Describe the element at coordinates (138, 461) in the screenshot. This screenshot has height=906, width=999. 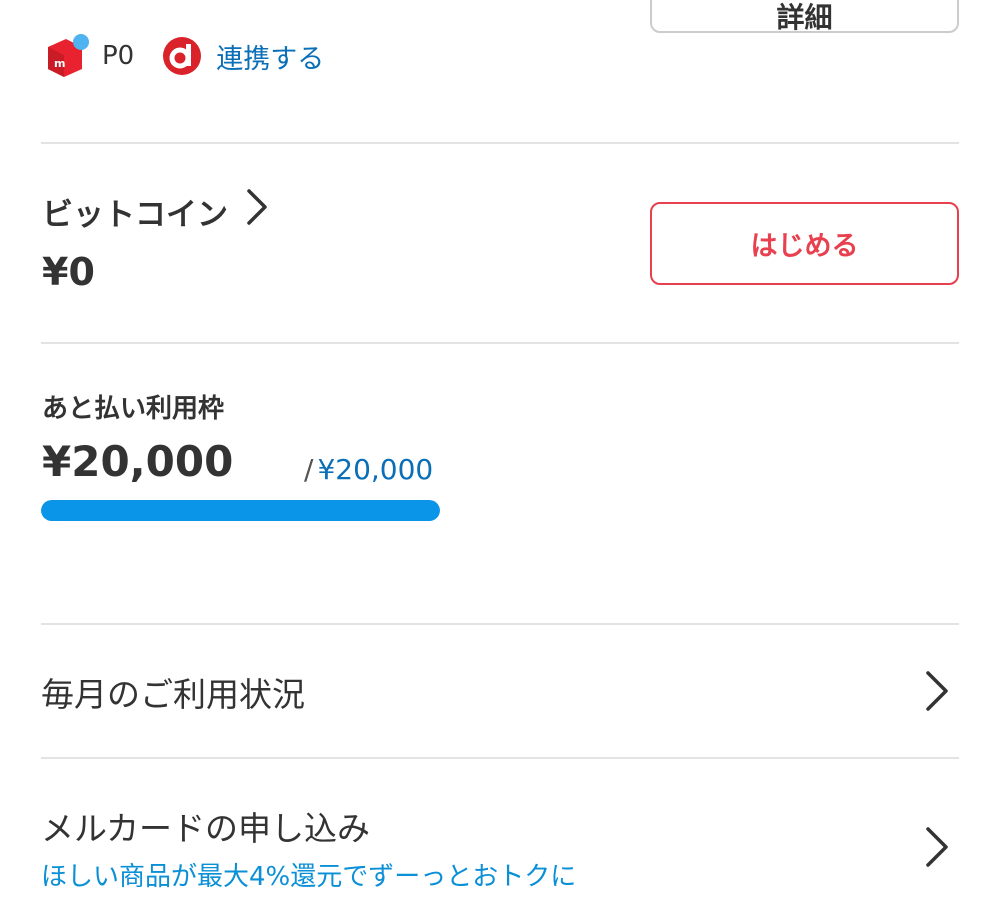
I see `credit-available: ¥20,000` at that location.